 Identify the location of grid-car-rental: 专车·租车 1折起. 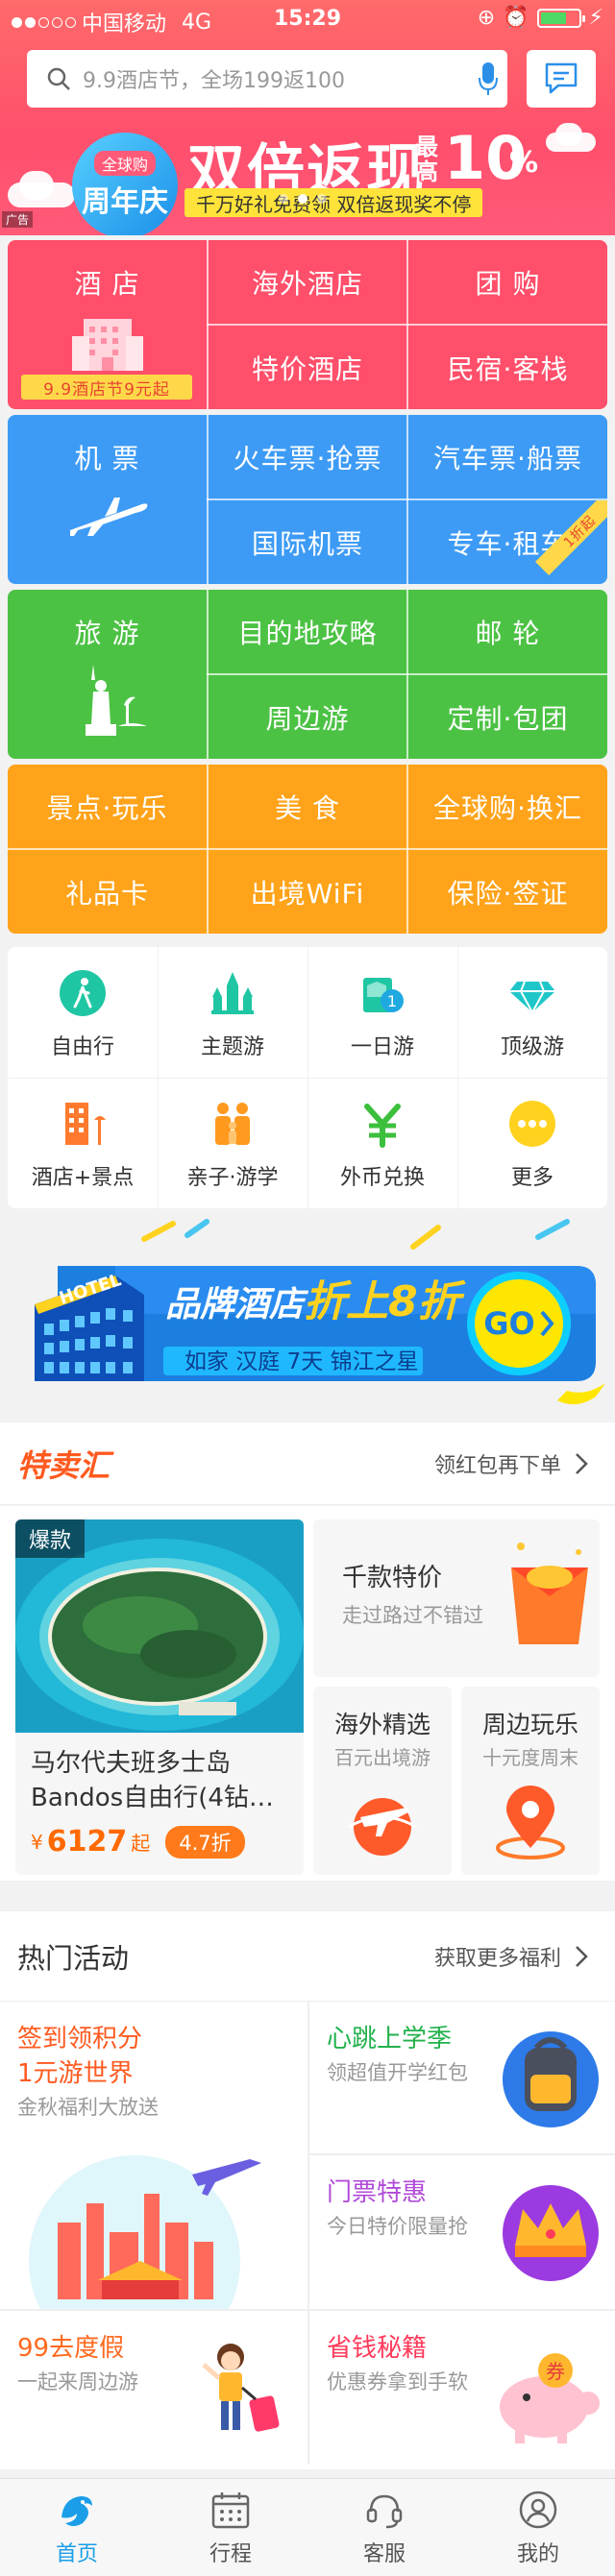
(508, 542).